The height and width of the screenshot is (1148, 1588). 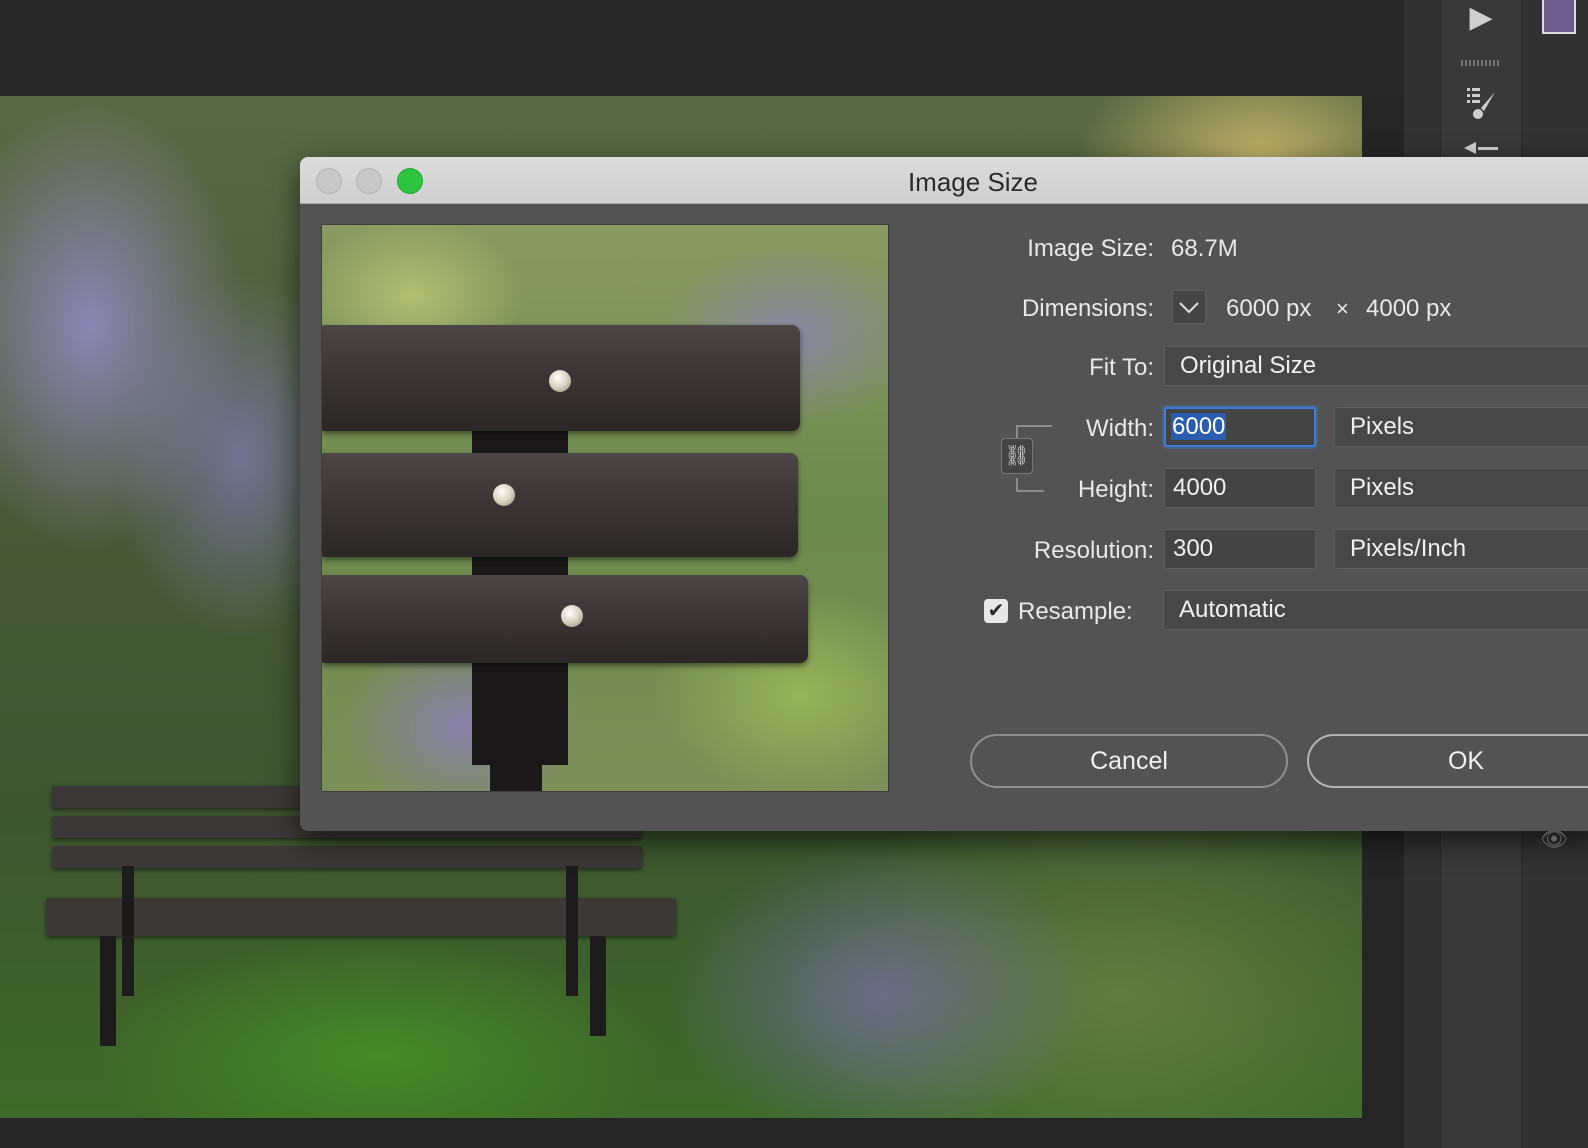 I want to click on brush-settings-icon, so click(x=1481, y=102).